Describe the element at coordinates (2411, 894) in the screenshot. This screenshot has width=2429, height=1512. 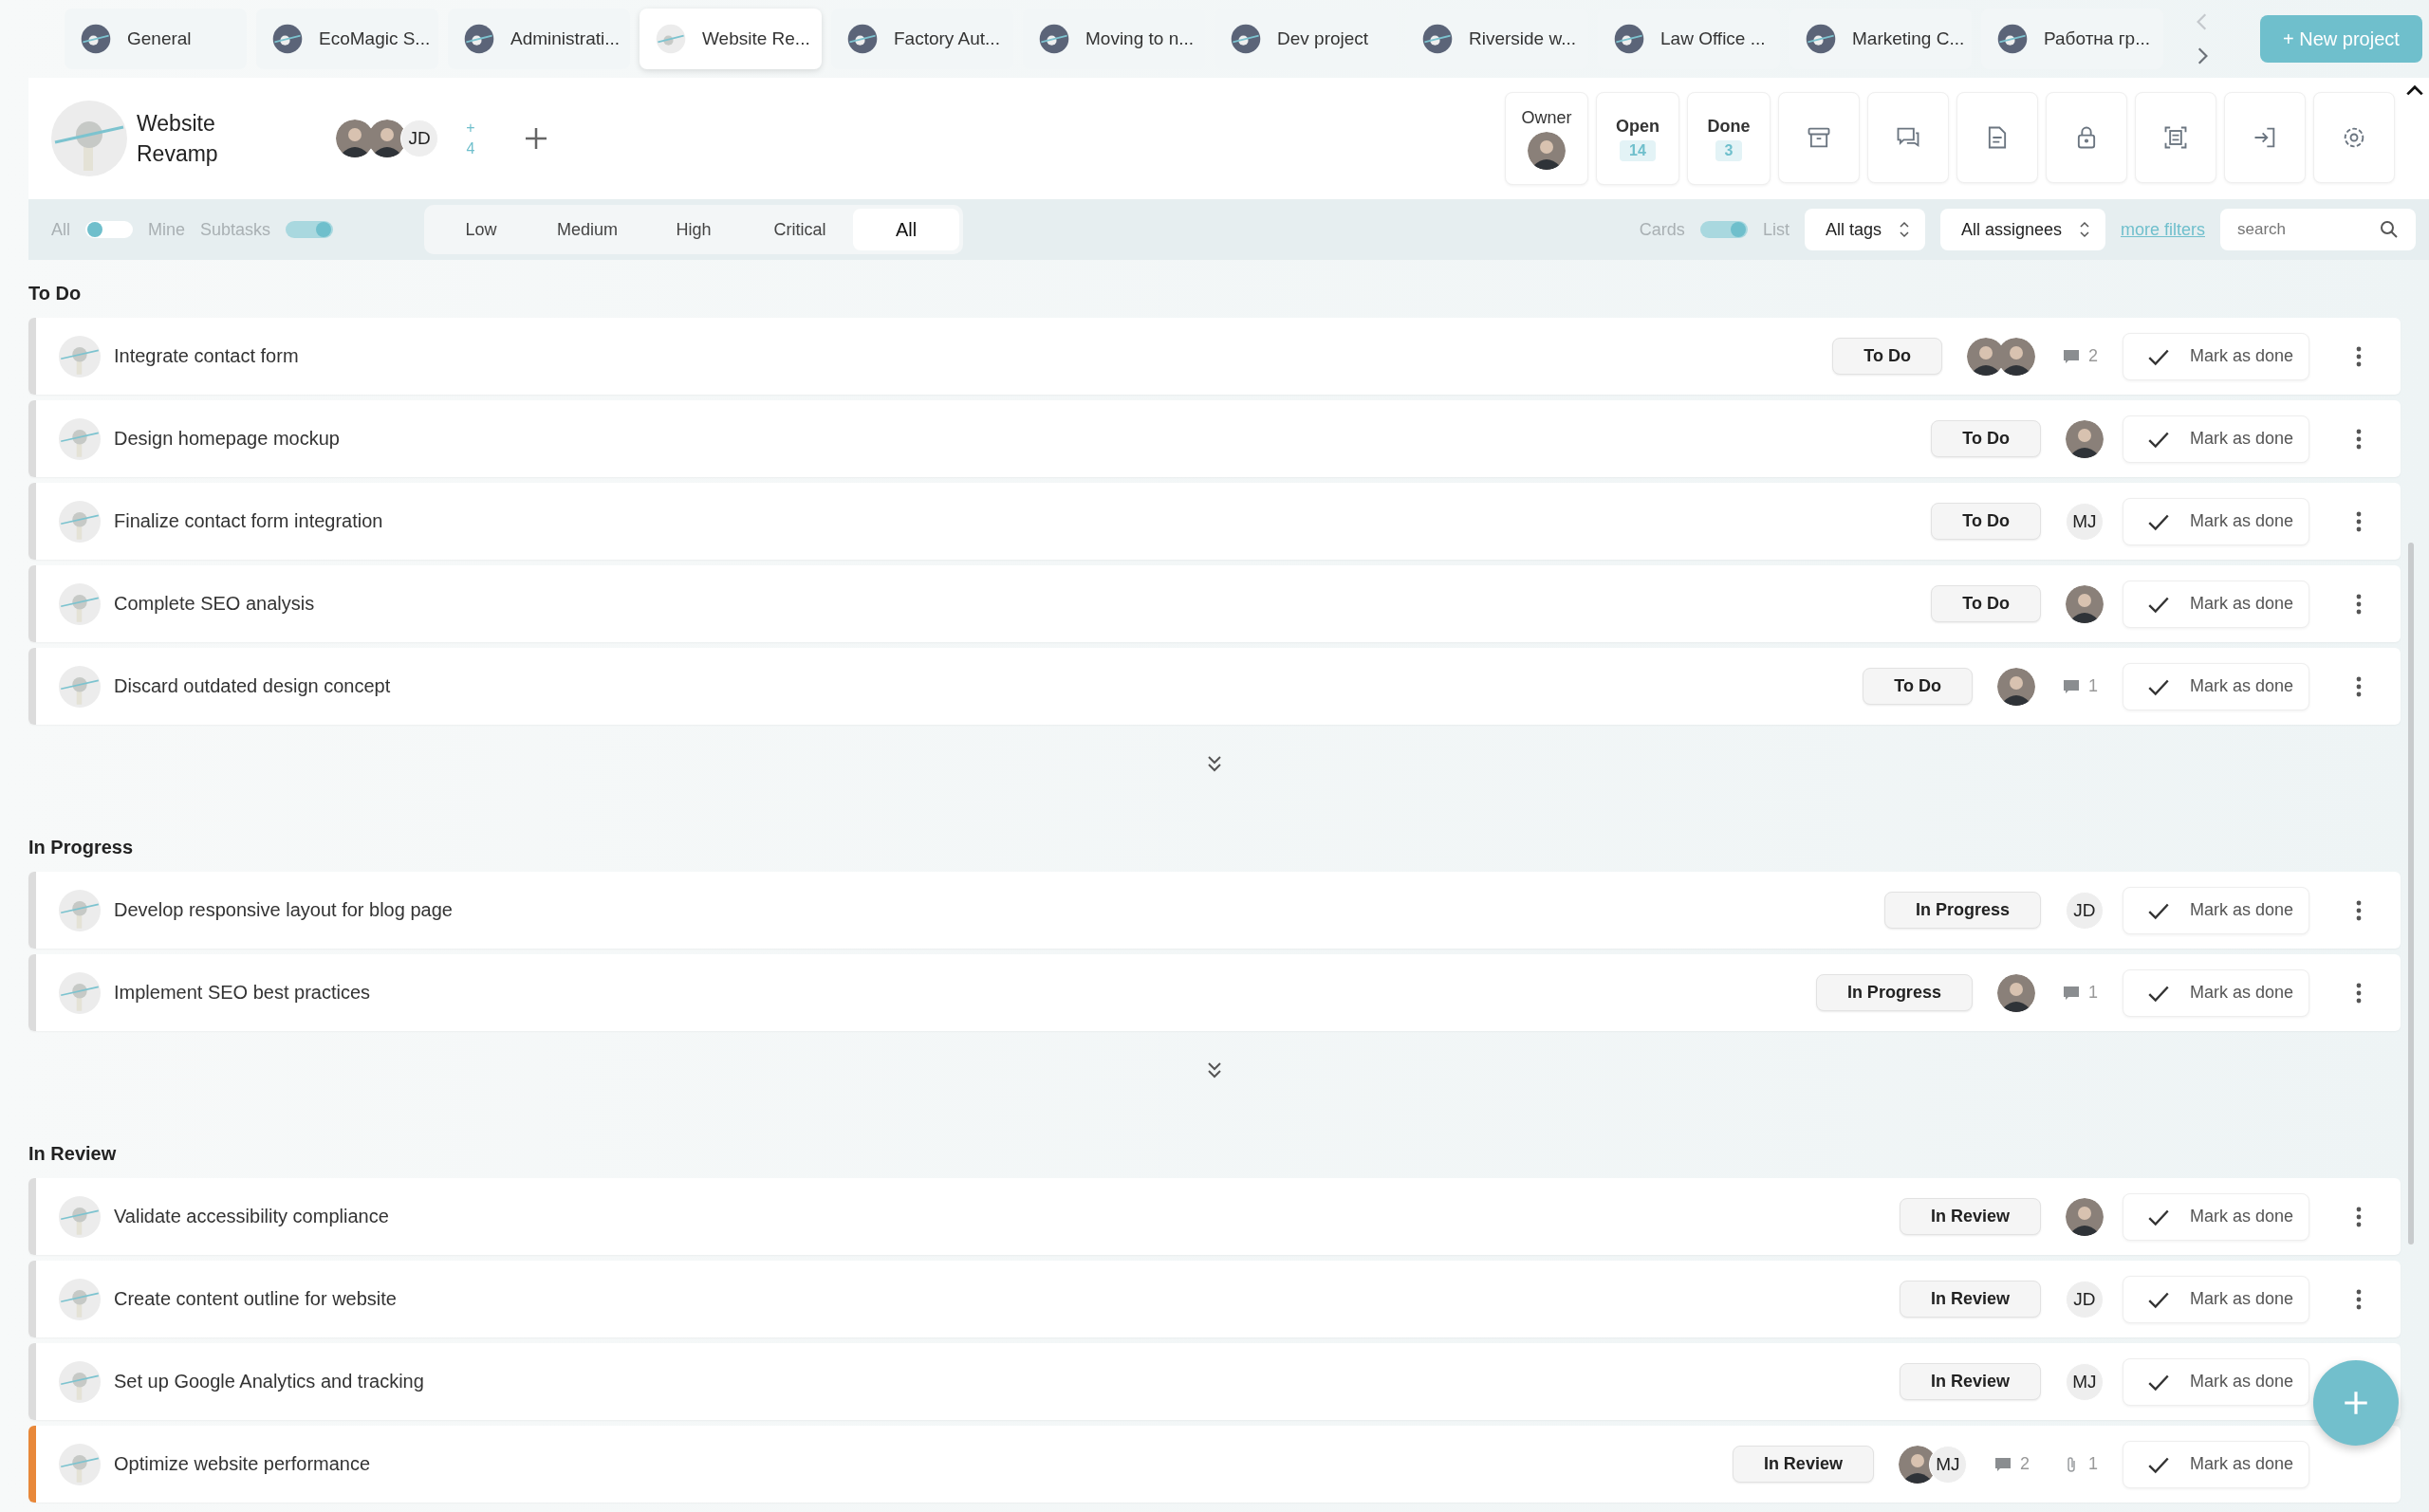
I see `scrollbar-thumb` at that location.